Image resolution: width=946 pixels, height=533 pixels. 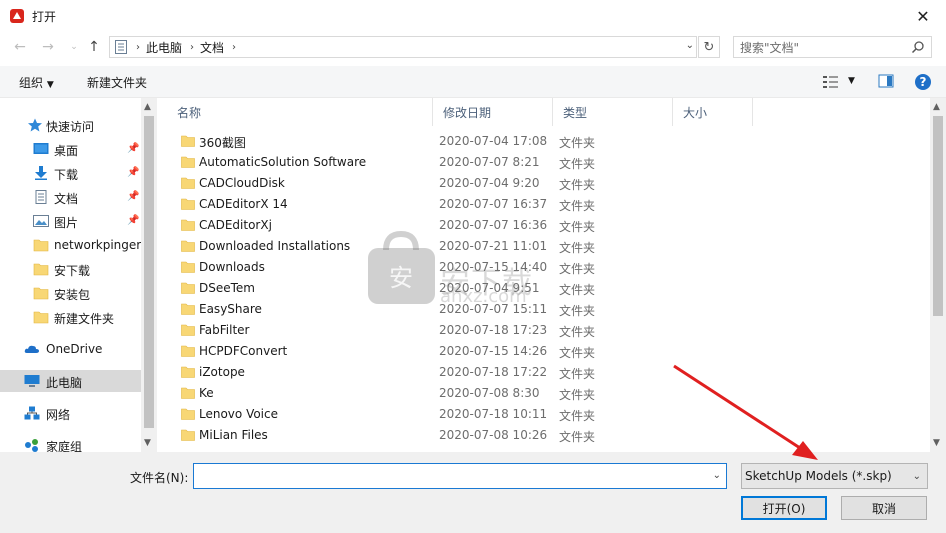 What do you see at coordinates (222, 143) in the screenshot?
I see `file-name: 360截图` at bounding box center [222, 143].